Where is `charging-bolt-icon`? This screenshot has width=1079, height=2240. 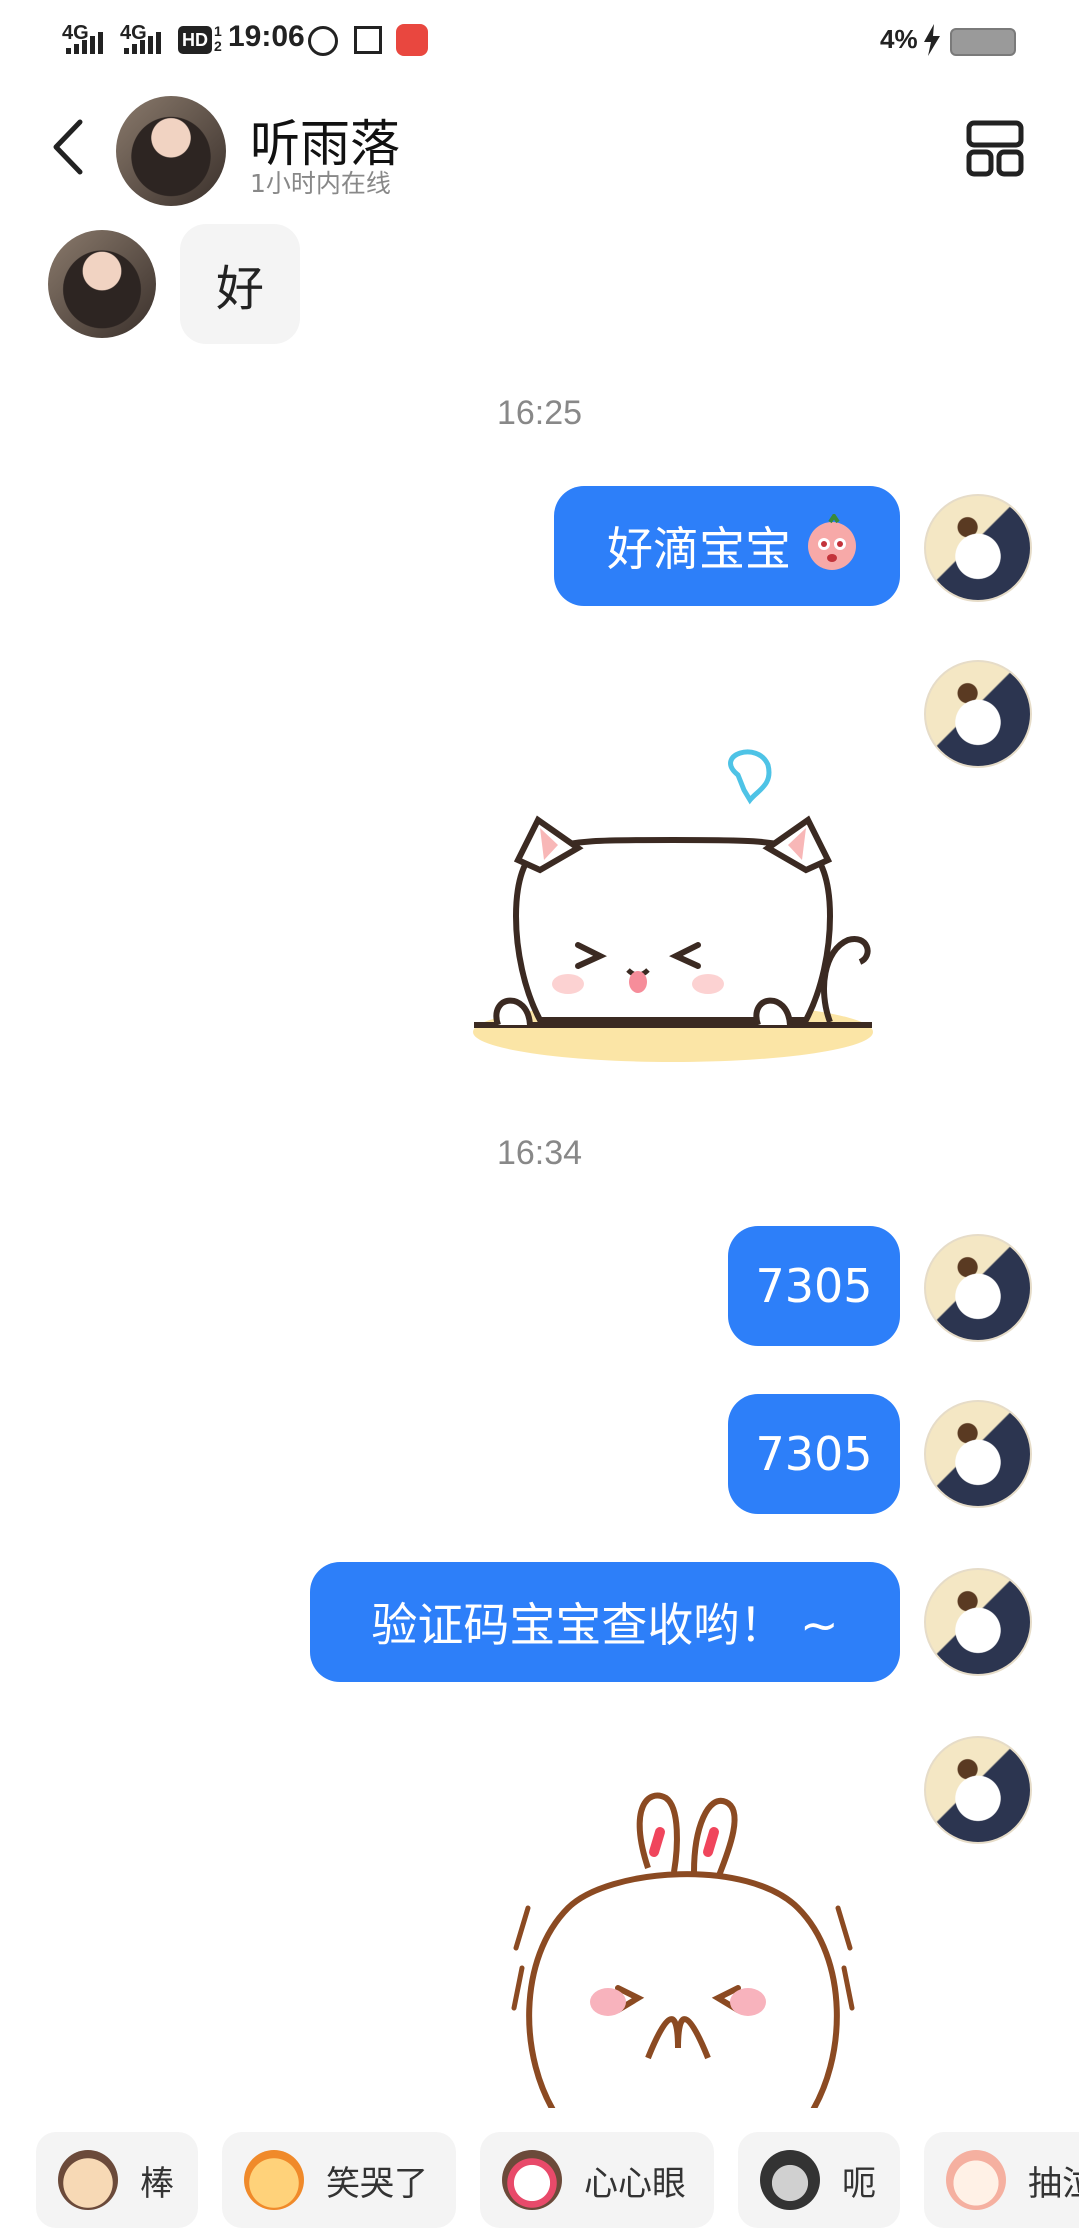 charging-bolt-icon is located at coordinates (932, 40).